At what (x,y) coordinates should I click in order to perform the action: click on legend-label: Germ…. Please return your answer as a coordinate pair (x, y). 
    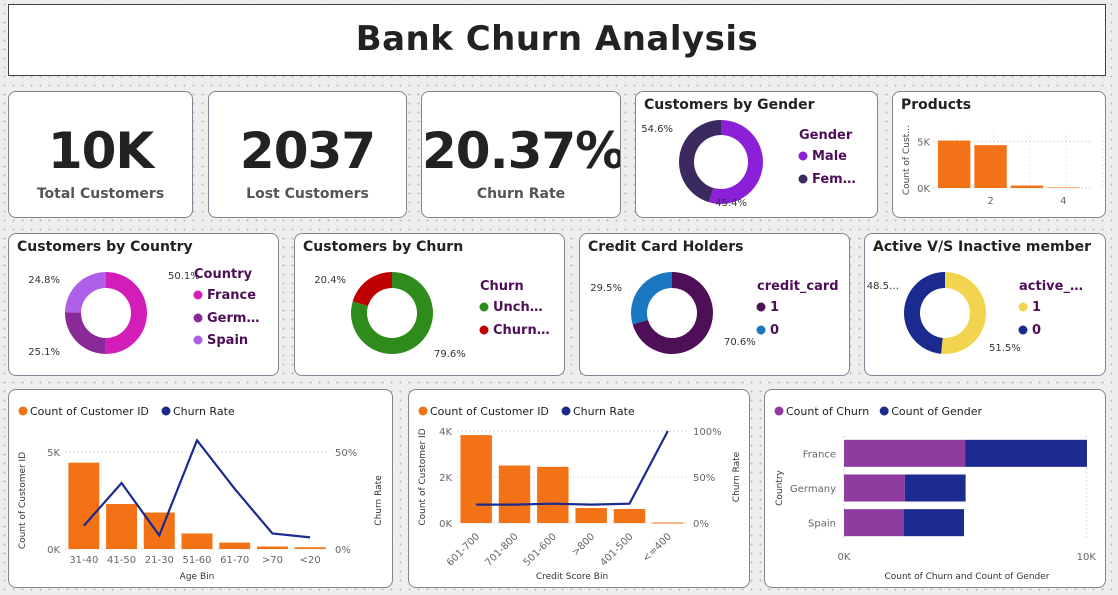
    Looking at the image, I should click on (233, 318).